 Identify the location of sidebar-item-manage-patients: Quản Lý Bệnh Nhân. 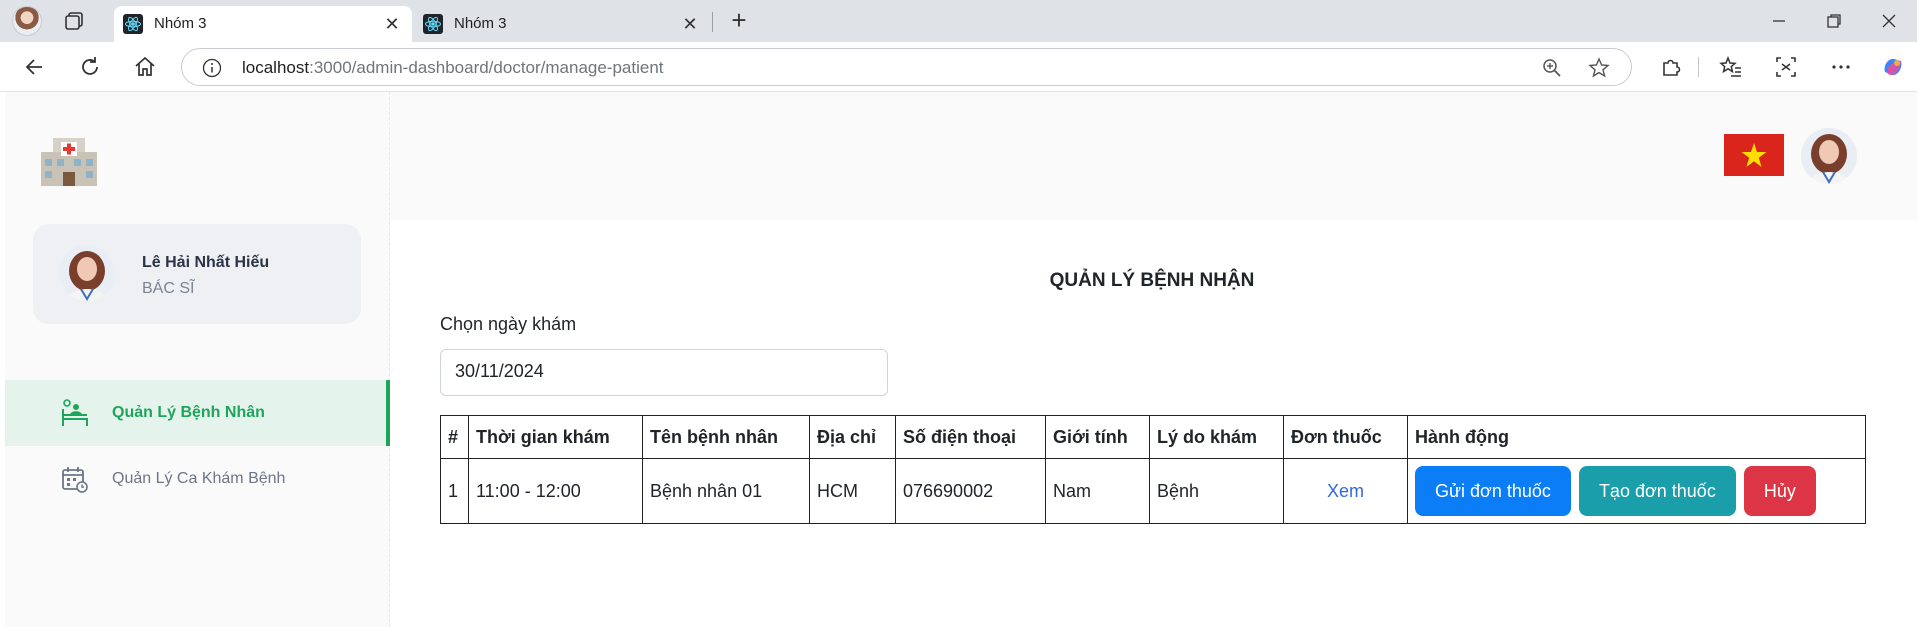
(197, 413).